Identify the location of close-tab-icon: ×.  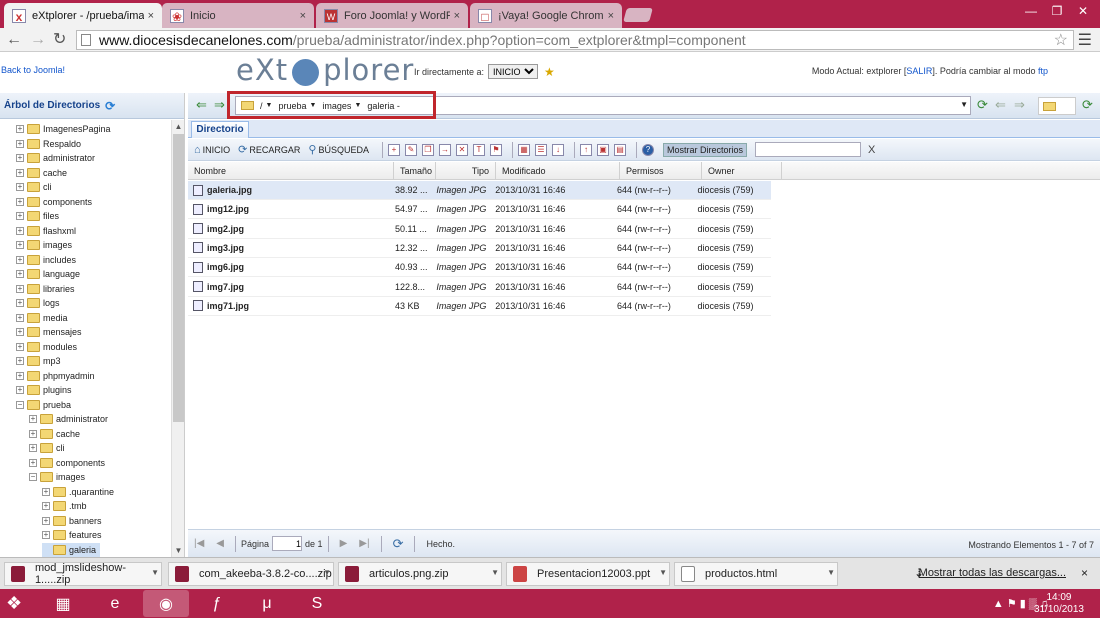
(457, 16).